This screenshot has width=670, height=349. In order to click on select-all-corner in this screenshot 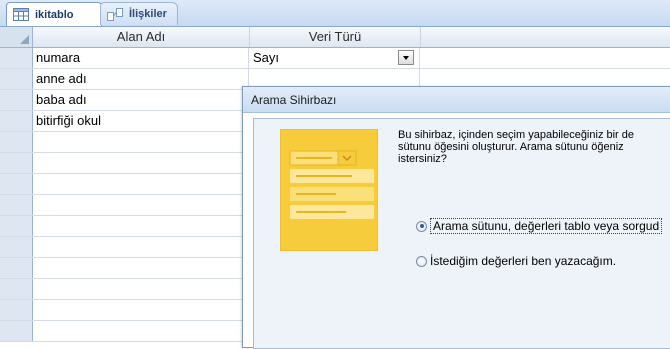, I will do `click(16, 37)`.